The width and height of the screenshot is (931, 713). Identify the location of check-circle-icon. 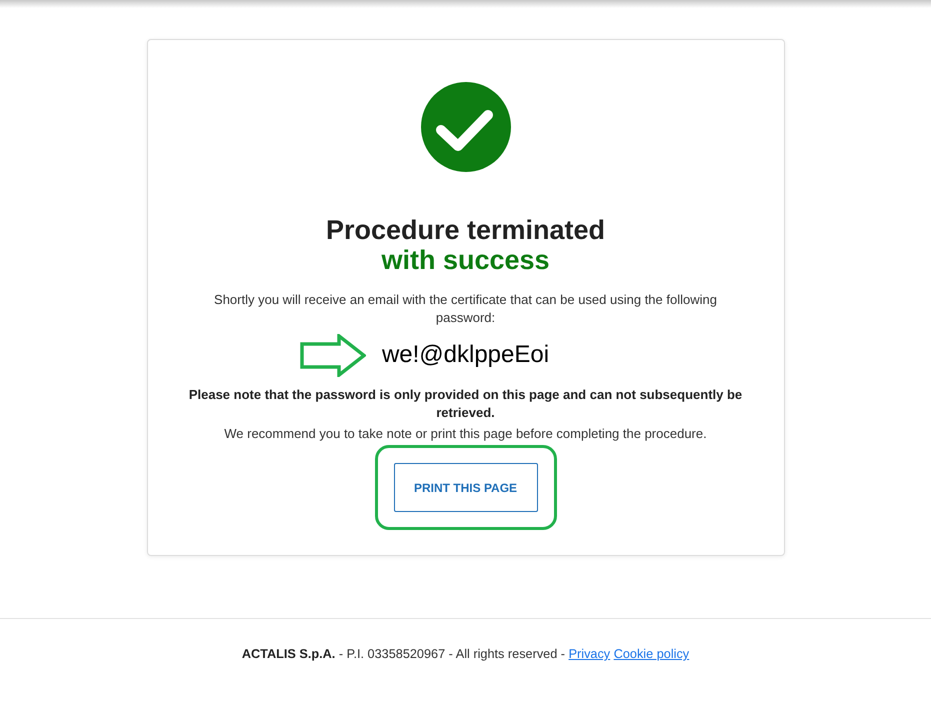
(465, 127).